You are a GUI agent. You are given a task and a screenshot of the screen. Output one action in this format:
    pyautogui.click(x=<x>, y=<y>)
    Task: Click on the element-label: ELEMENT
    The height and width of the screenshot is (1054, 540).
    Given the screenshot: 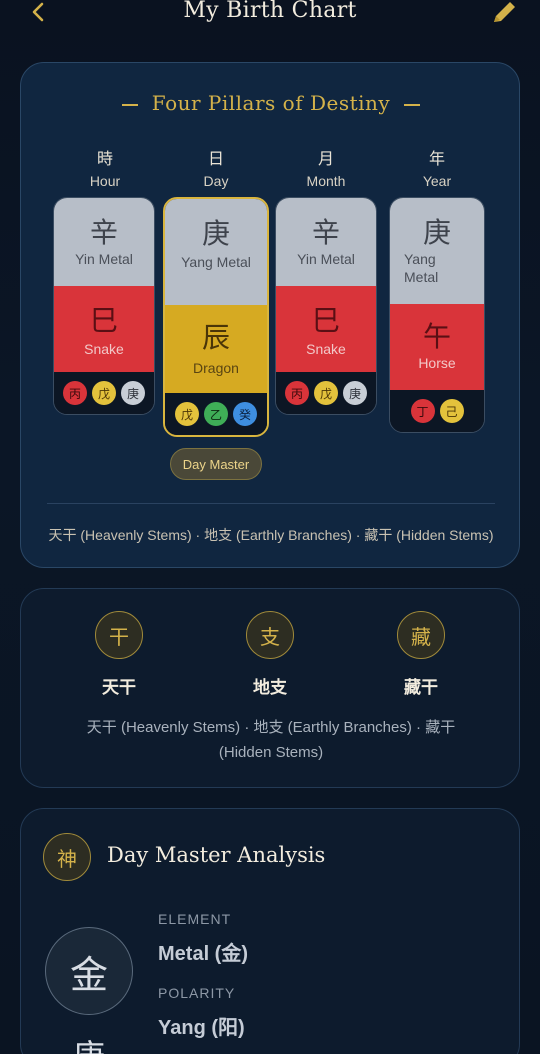 What is the action you would take?
    pyautogui.click(x=195, y=919)
    